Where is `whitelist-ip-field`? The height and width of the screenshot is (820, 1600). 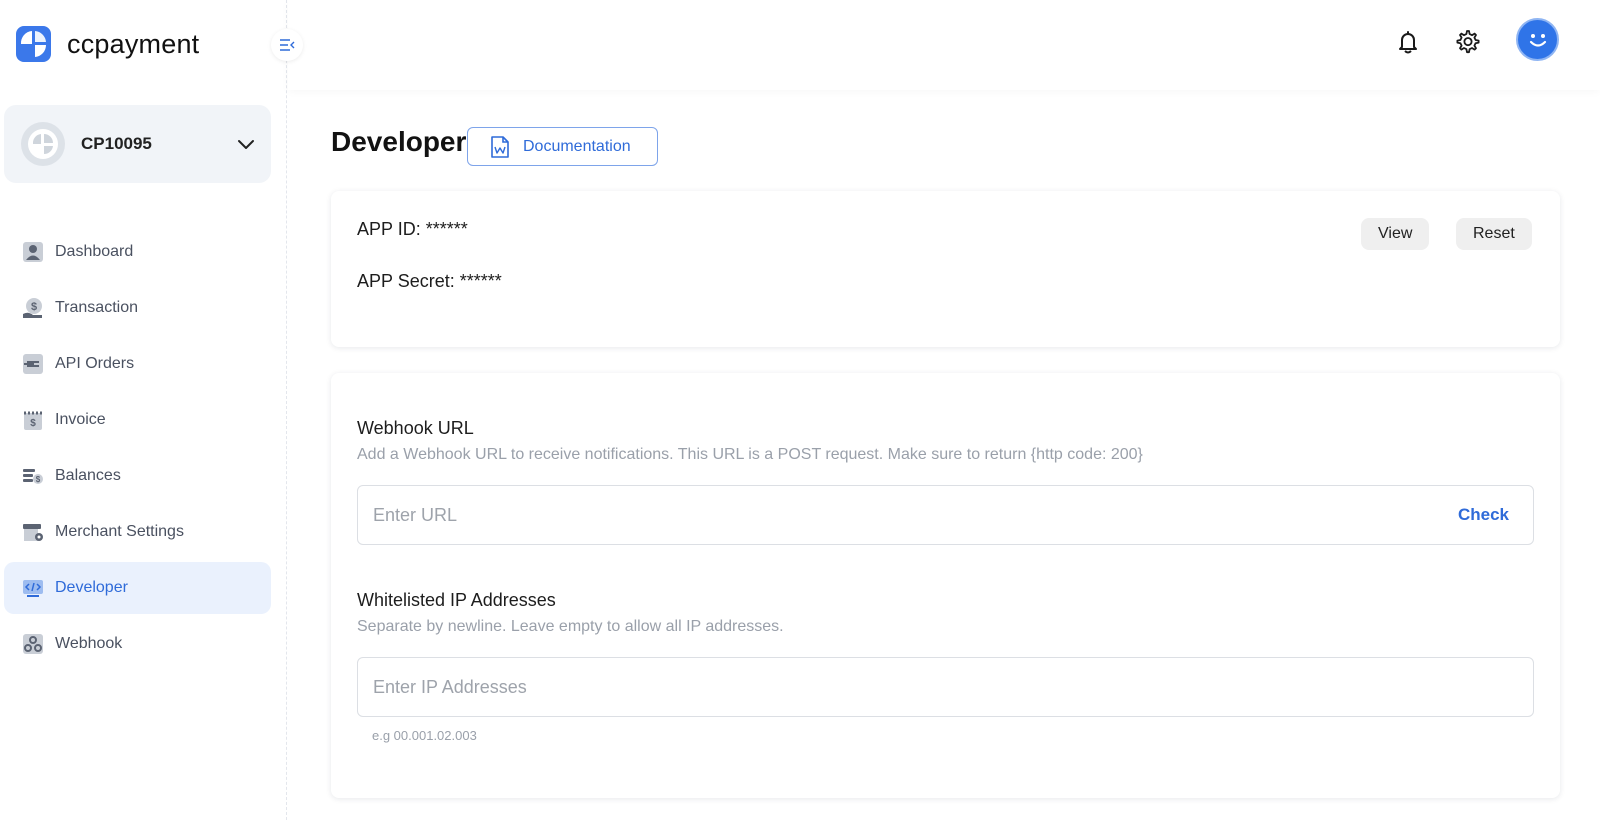
whitelist-ip-field is located at coordinates (945, 687).